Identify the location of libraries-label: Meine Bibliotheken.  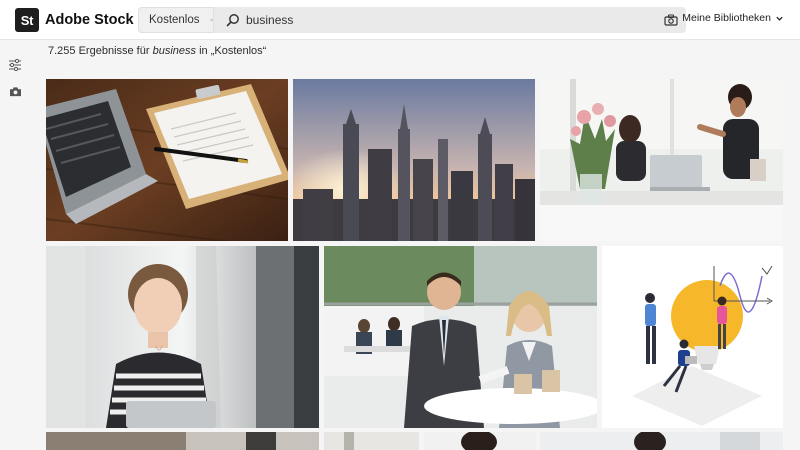
(726, 18).